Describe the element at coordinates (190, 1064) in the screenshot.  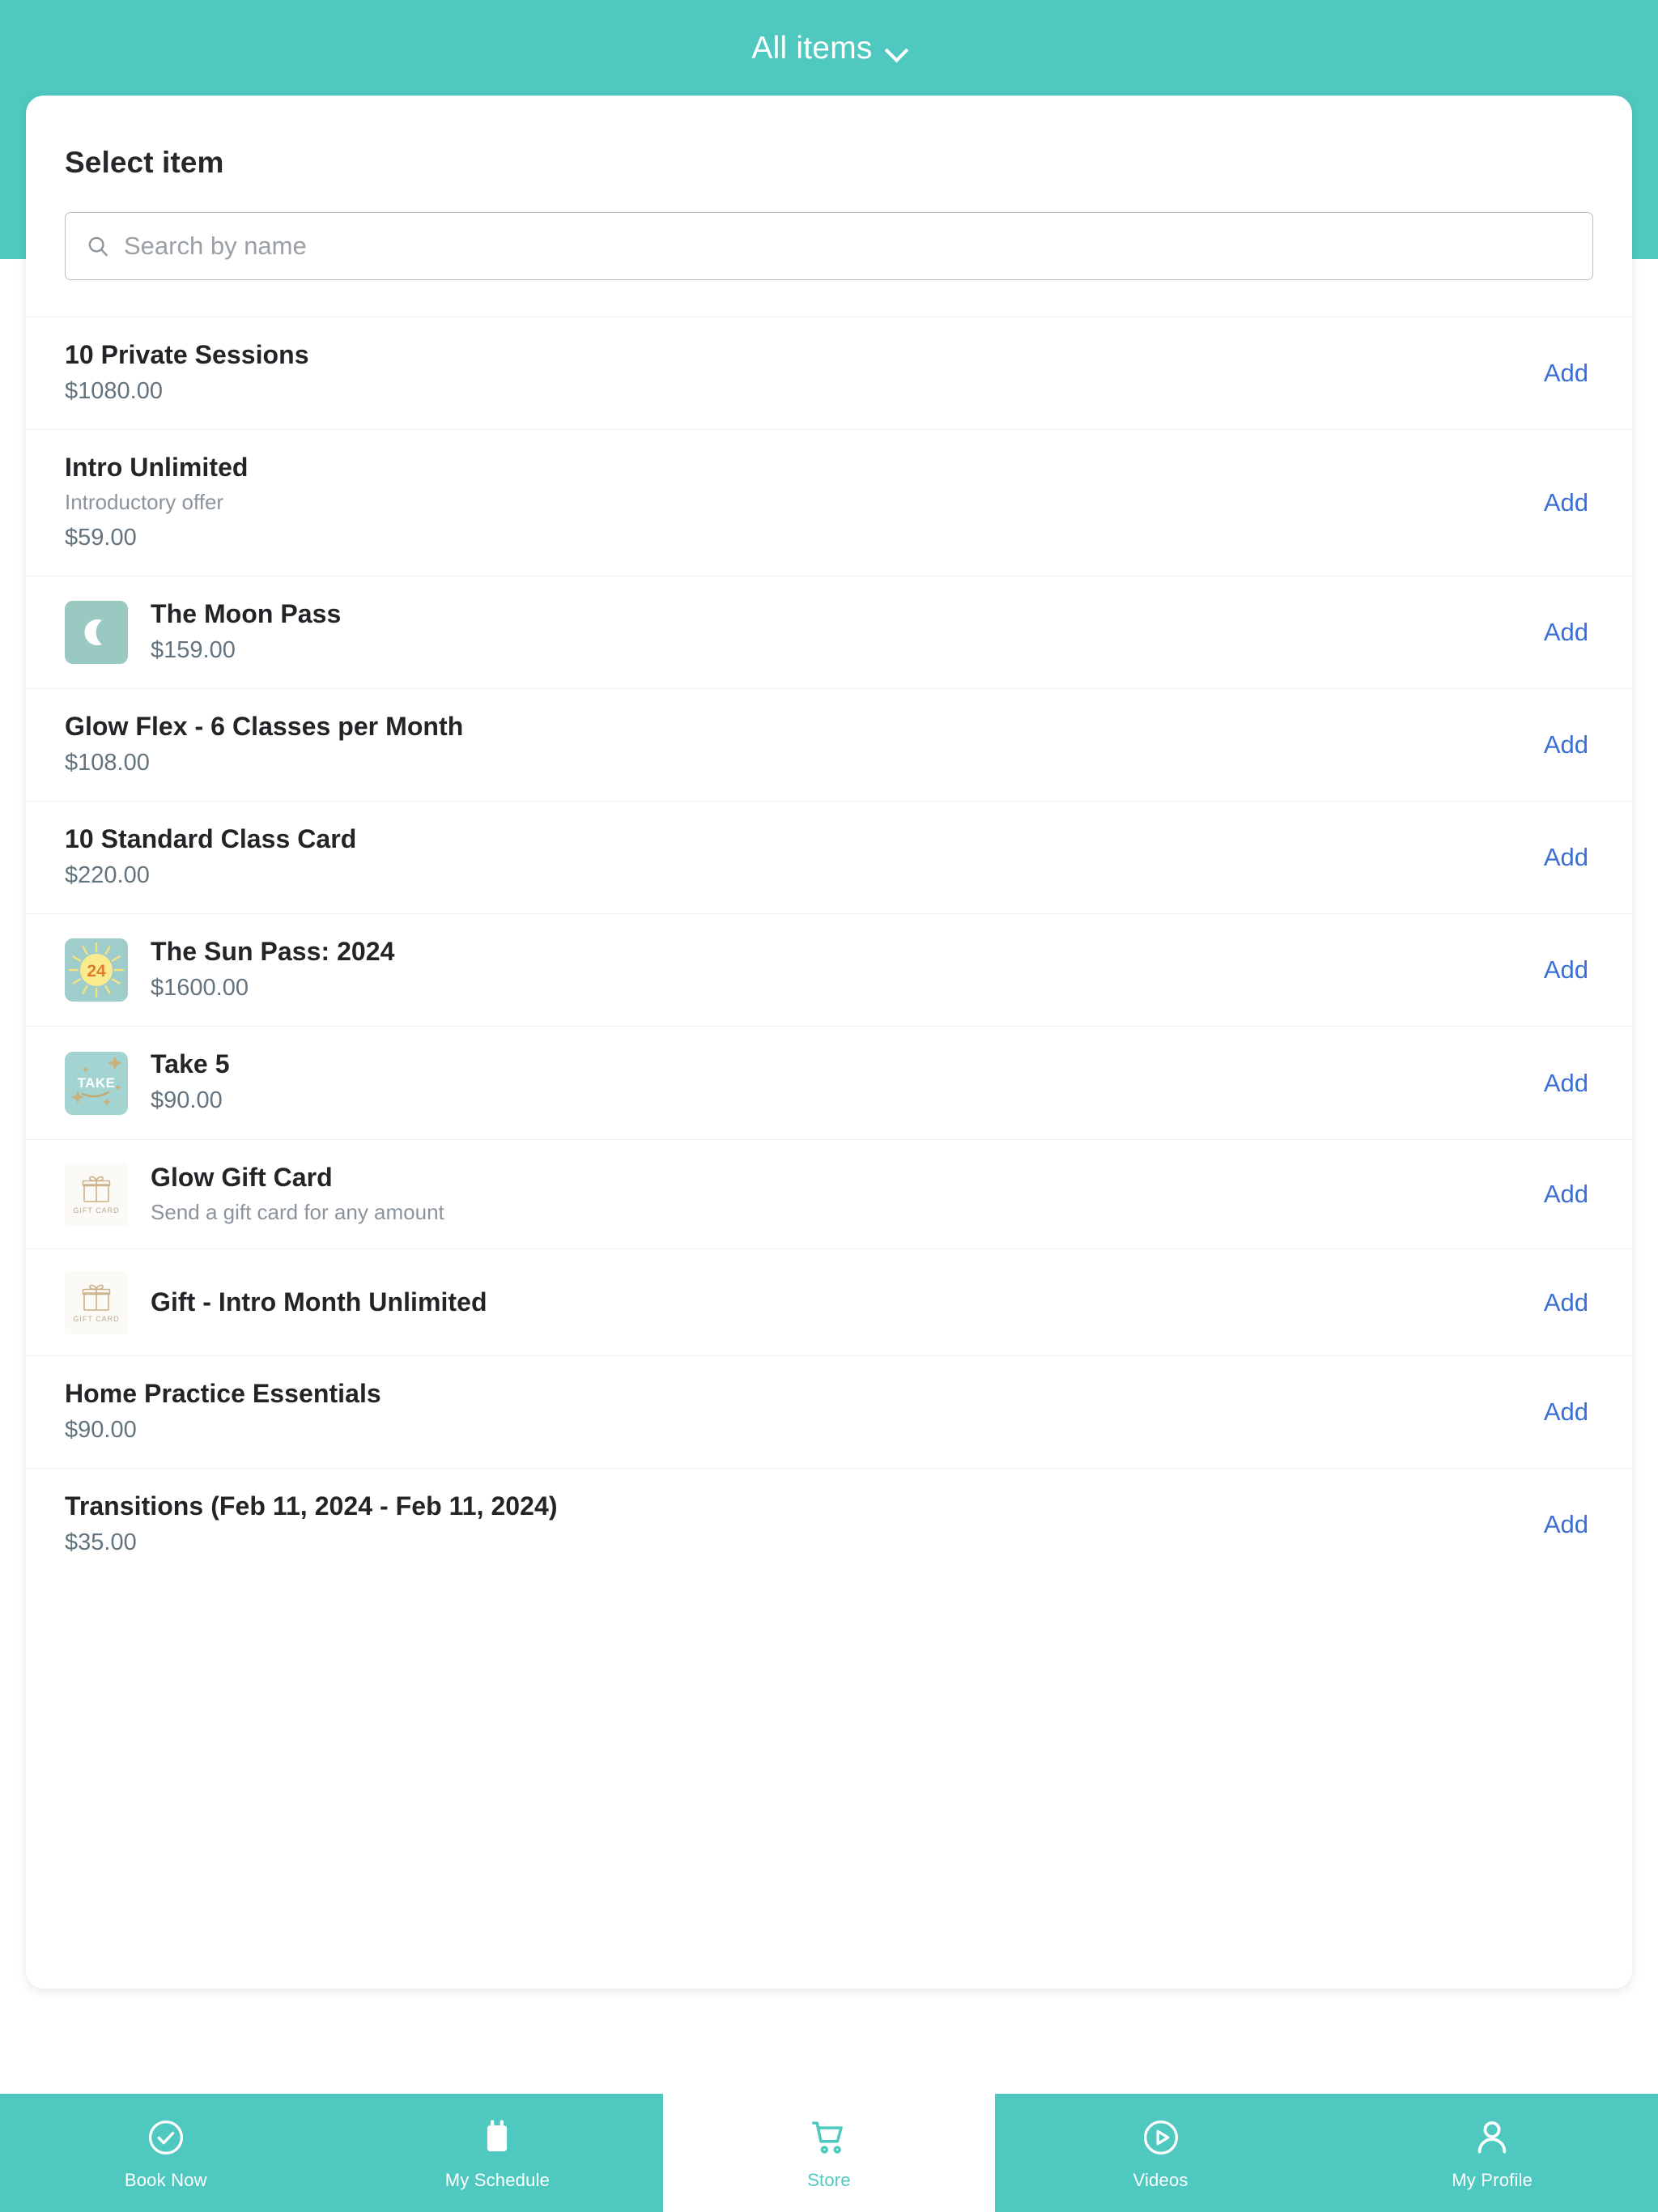
I see `item-name: Take 5` at that location.